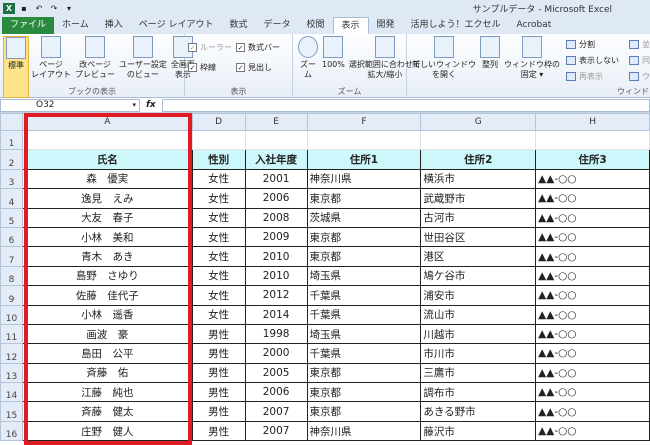  Describe the element at coordinates (639, 44) in the screenshot. I see `side-by-side-button: 並べて` at that location.